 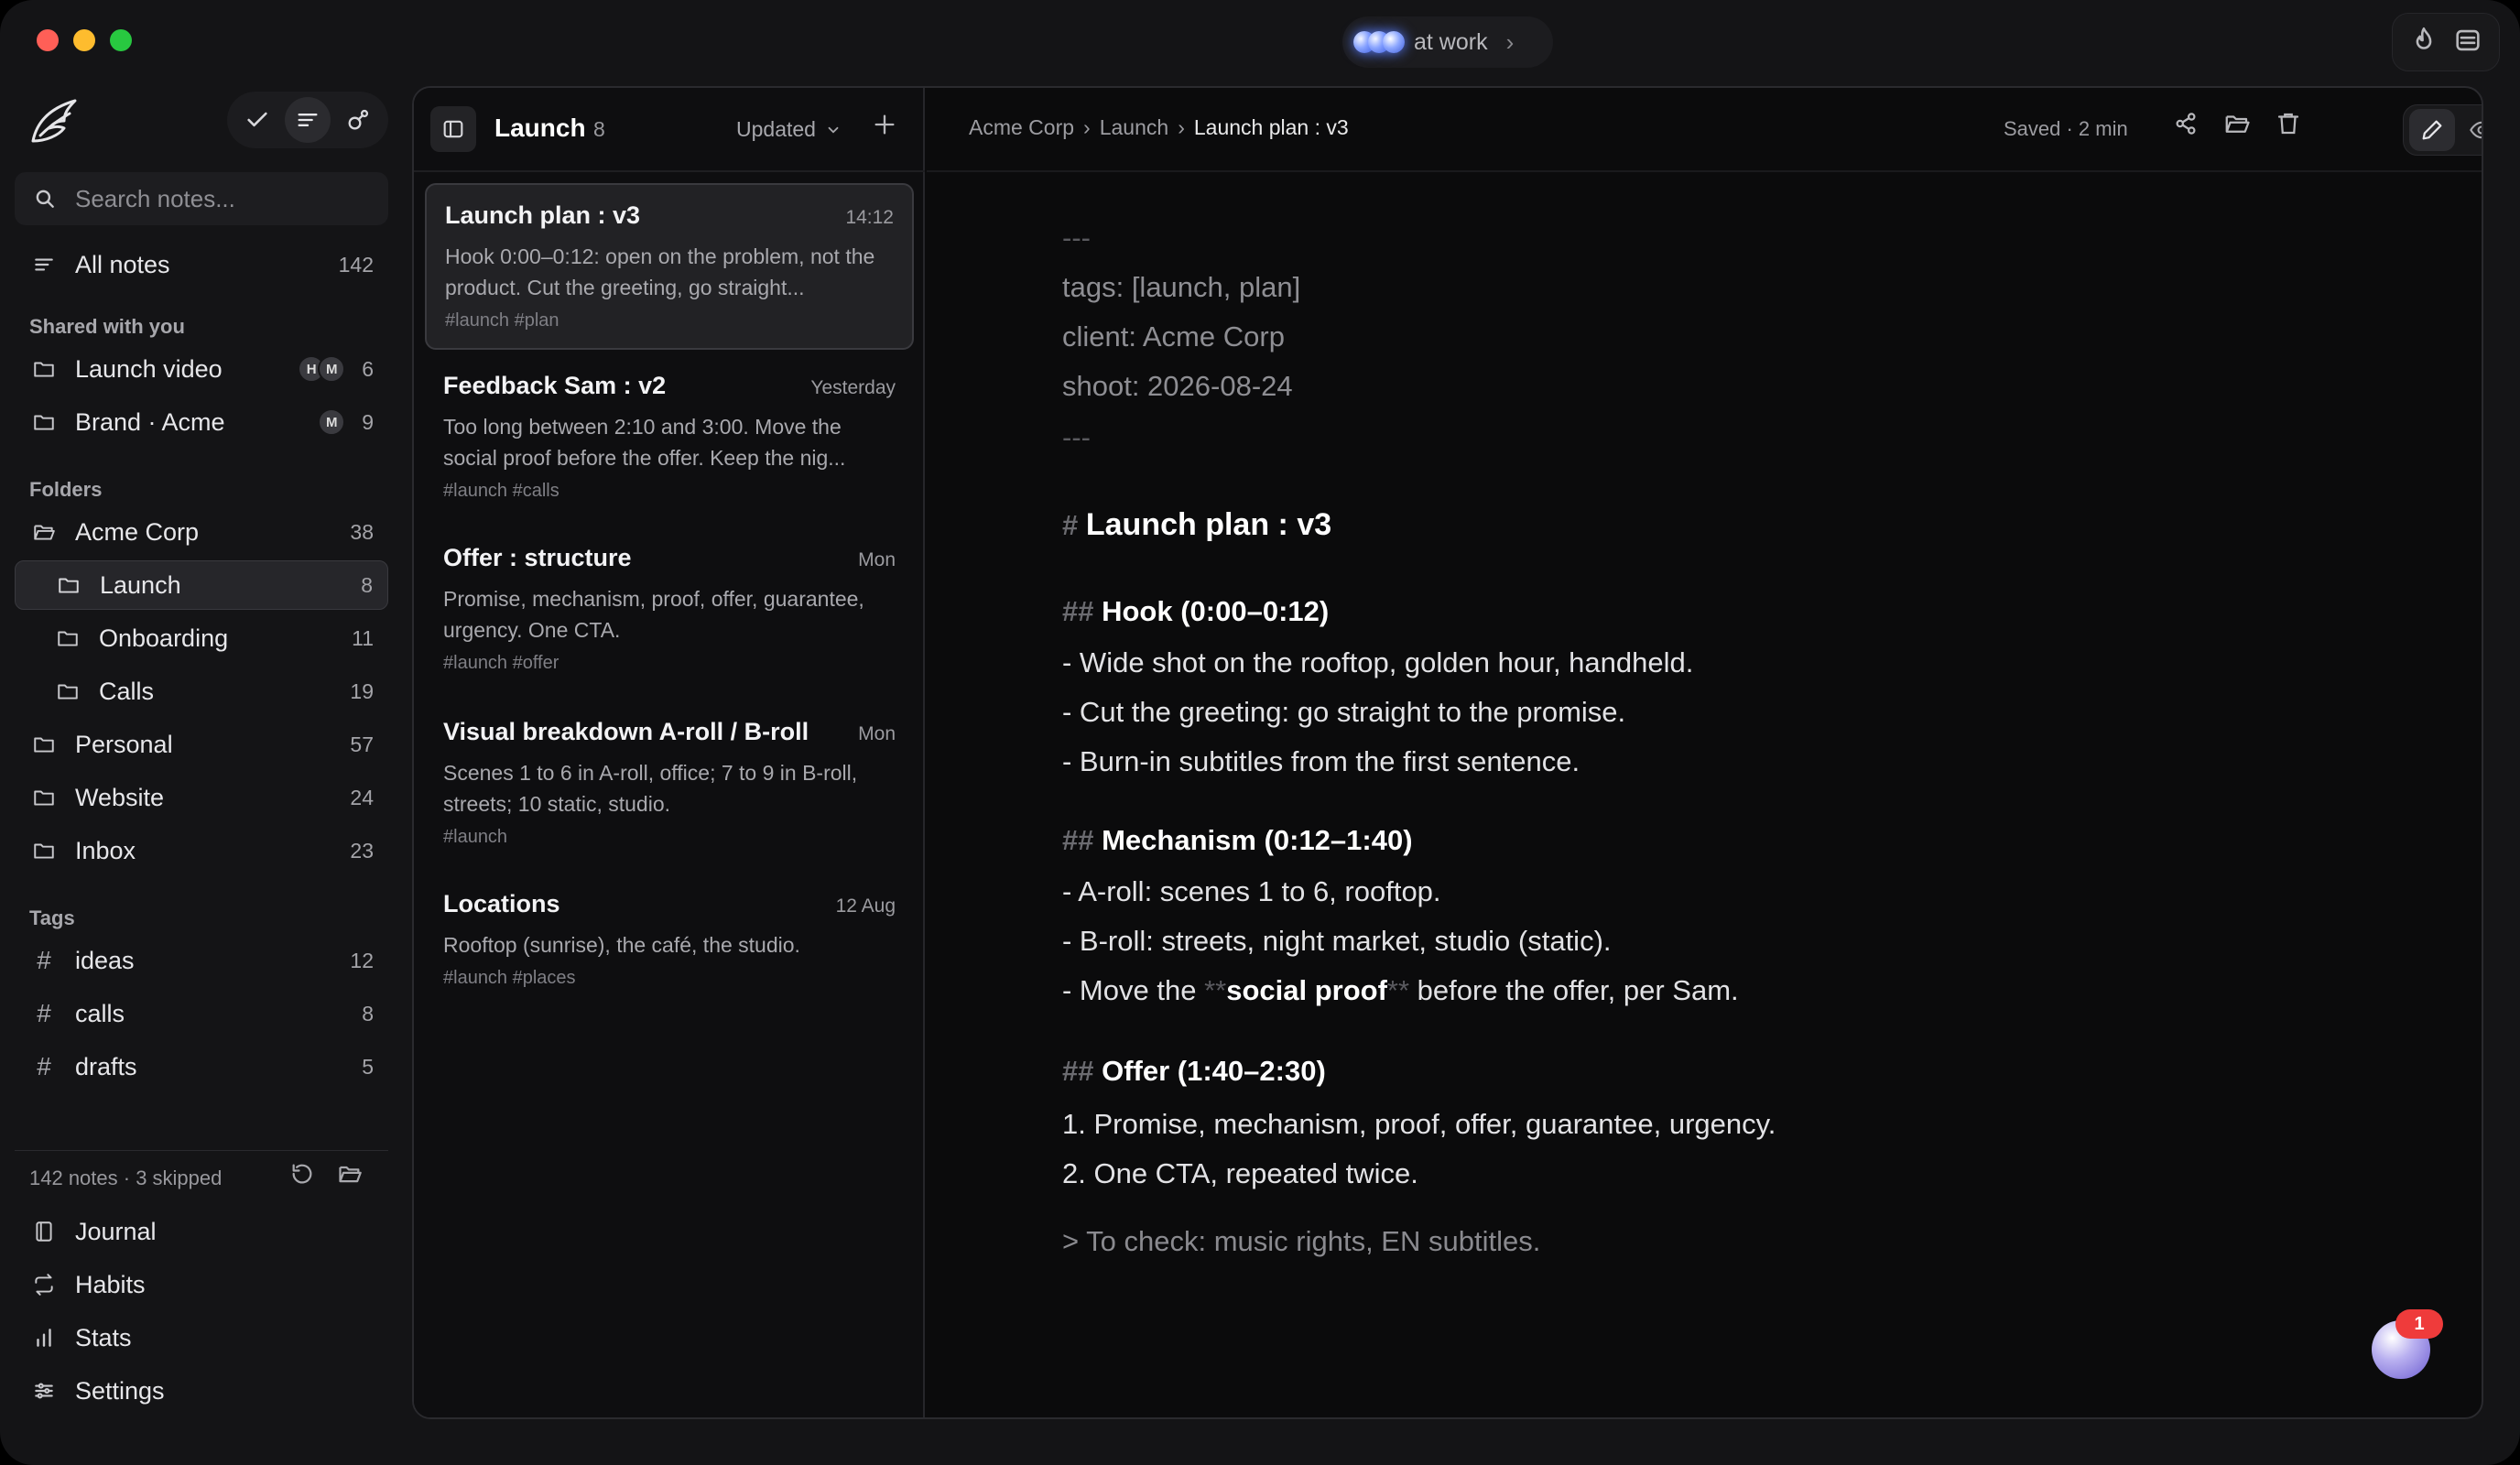 What do you see at coordinates (368, 422) in the screenshot?
I see `shared-item-count: 9` at bounding box center [368, 422].